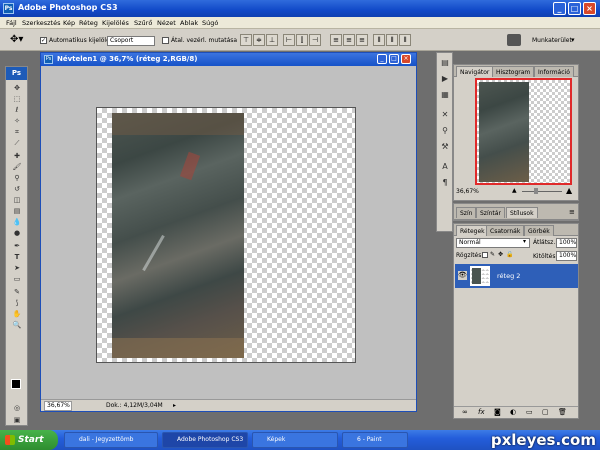  What do you see at coordinates (88, 23) in the screenshot?
I see `menu-layer: Réteg` at bounding box center [88, 23].